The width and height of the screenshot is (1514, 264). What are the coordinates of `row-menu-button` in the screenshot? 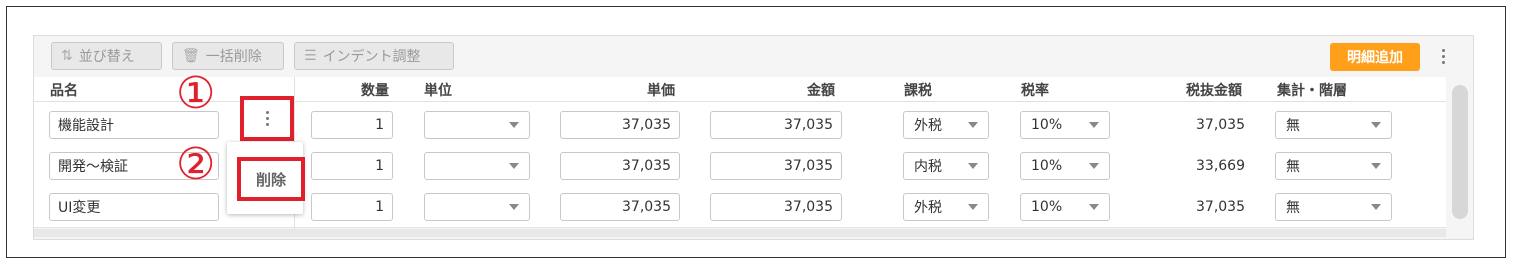 It's located at (267, 118).